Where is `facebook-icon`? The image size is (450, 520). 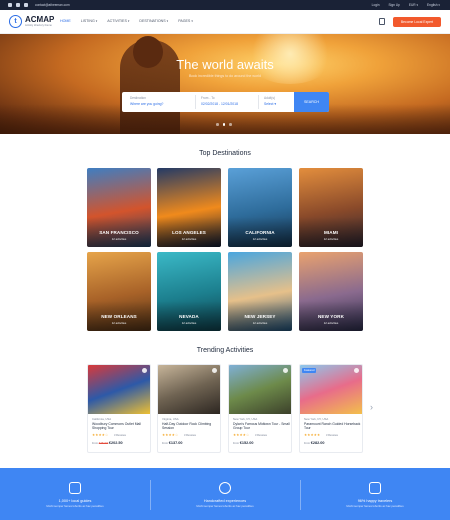 facebook-icon is located at coordinates (18, 4).